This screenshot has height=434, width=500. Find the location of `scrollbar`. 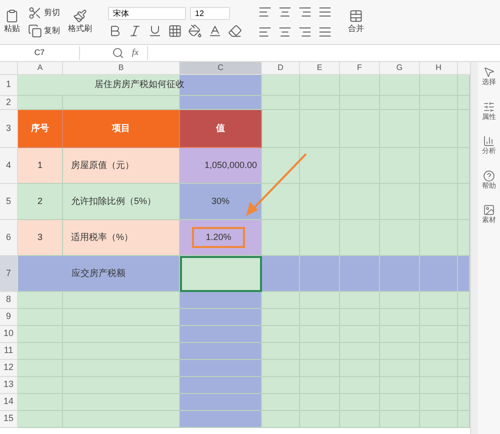

scrollbar is located at coordinates (474, 248).